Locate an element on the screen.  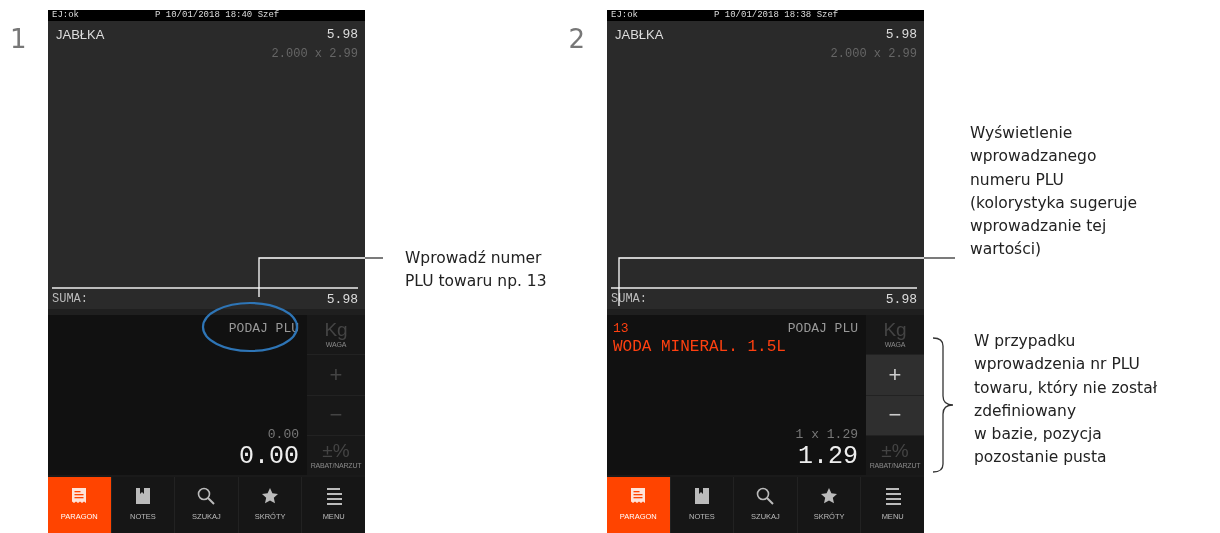
product-name: WODA MINERAL. 1.5L is located at coordinates (700, 347).